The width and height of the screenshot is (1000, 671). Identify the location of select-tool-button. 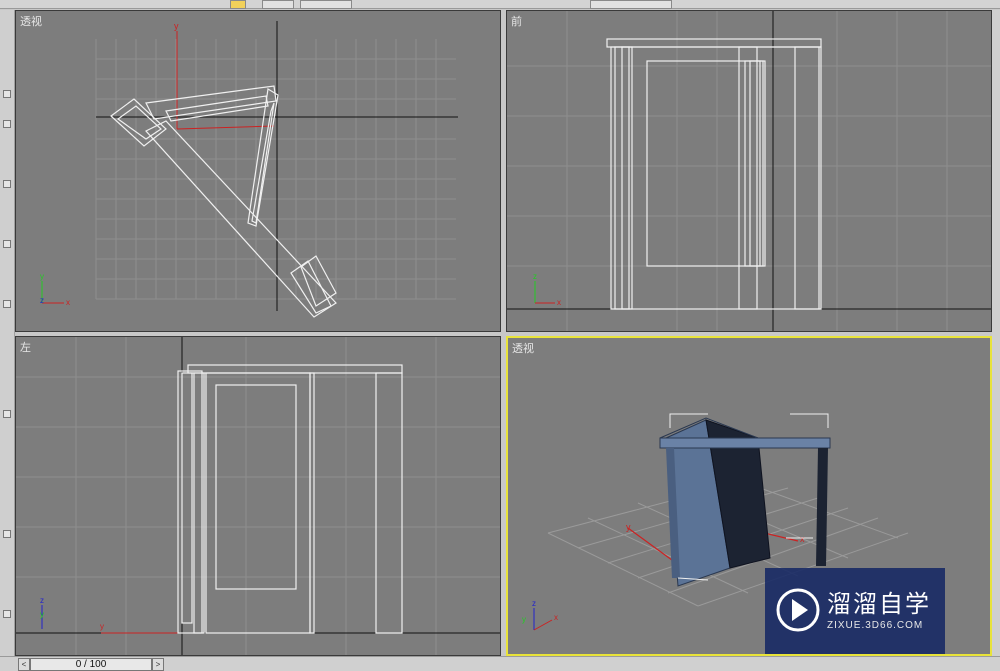
(238, 4).